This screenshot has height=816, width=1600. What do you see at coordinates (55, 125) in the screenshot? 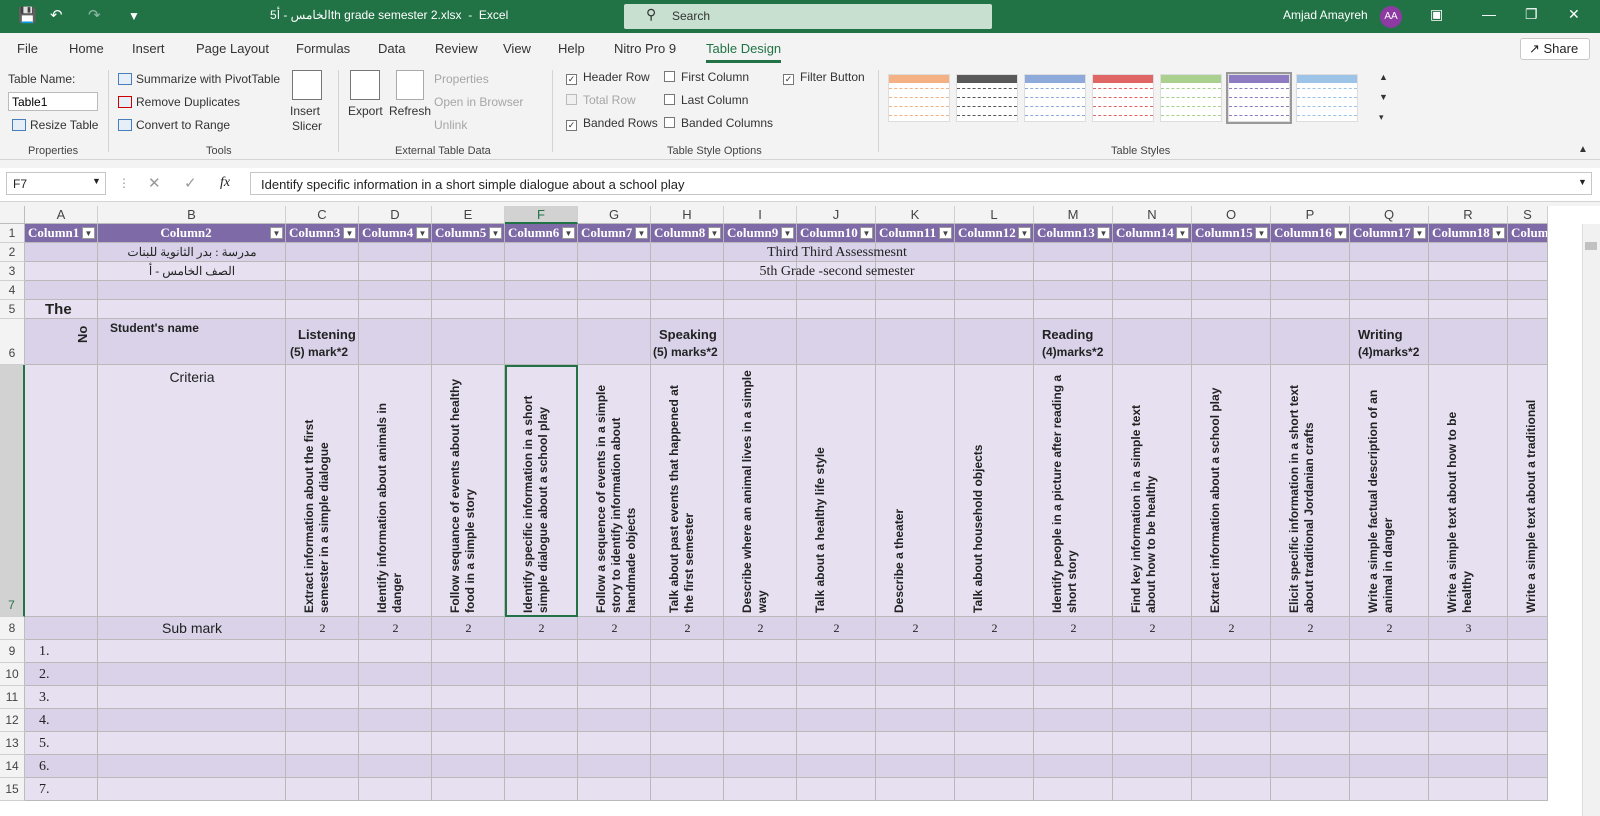
I see `resize-table-button: Resize Table` at bounding box center [55, 125].